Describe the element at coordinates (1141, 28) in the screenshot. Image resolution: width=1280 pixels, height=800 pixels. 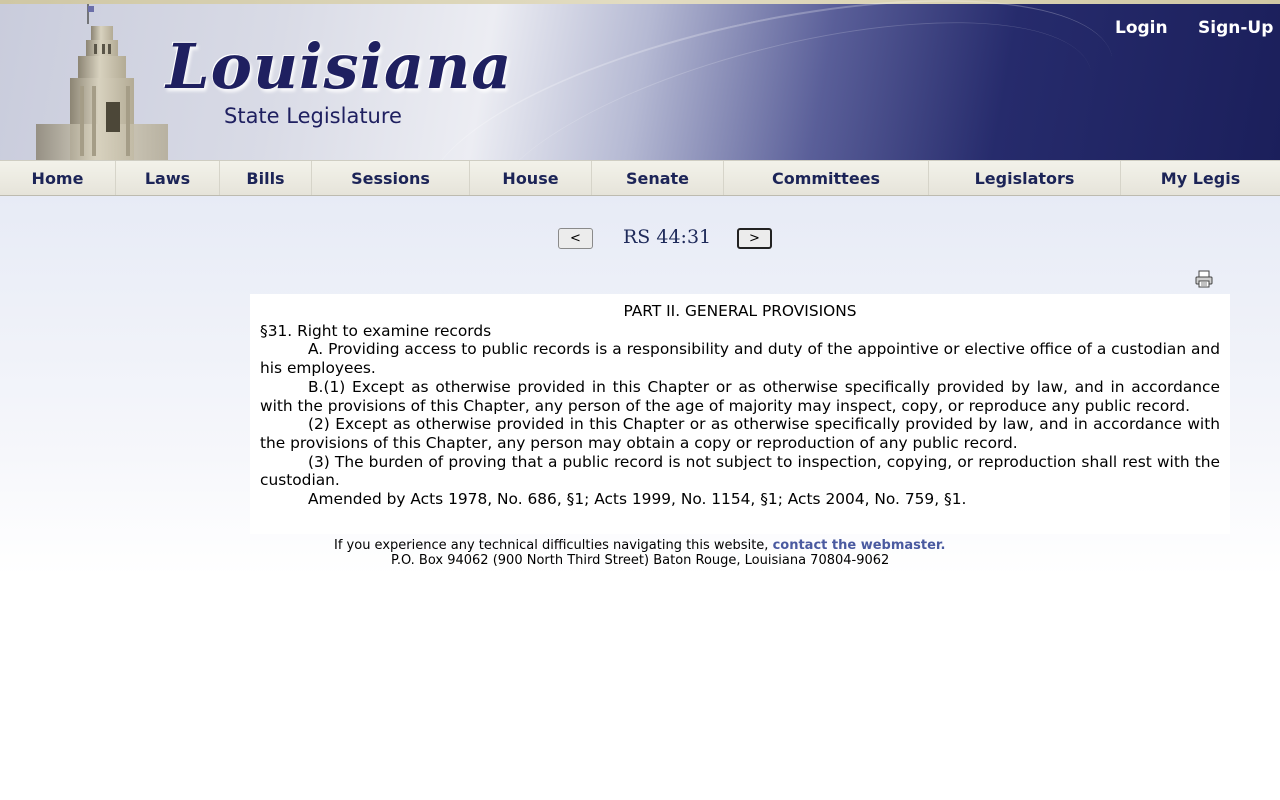
I see `login-link: Login` at that location.